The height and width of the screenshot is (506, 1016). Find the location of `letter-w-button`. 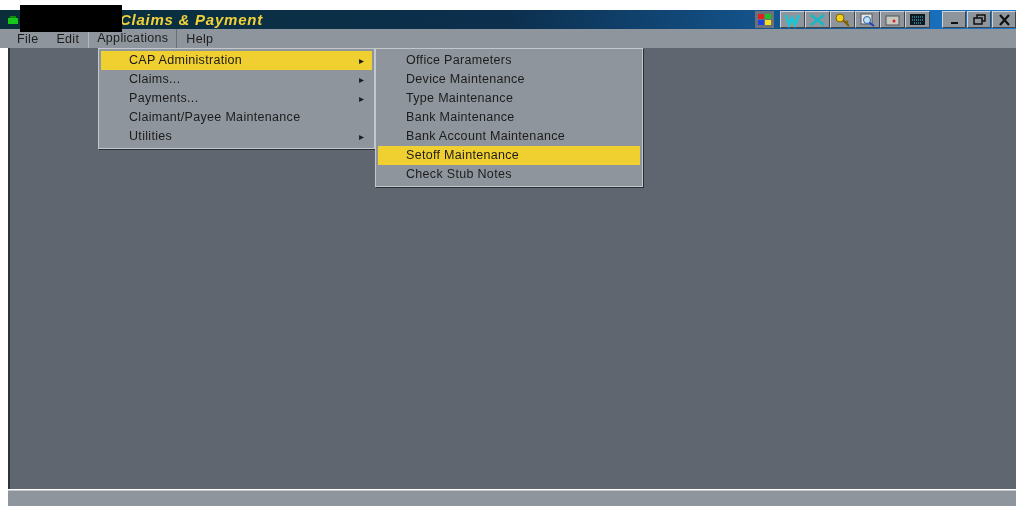

letter-w-button is located at coordinates (792, 19).